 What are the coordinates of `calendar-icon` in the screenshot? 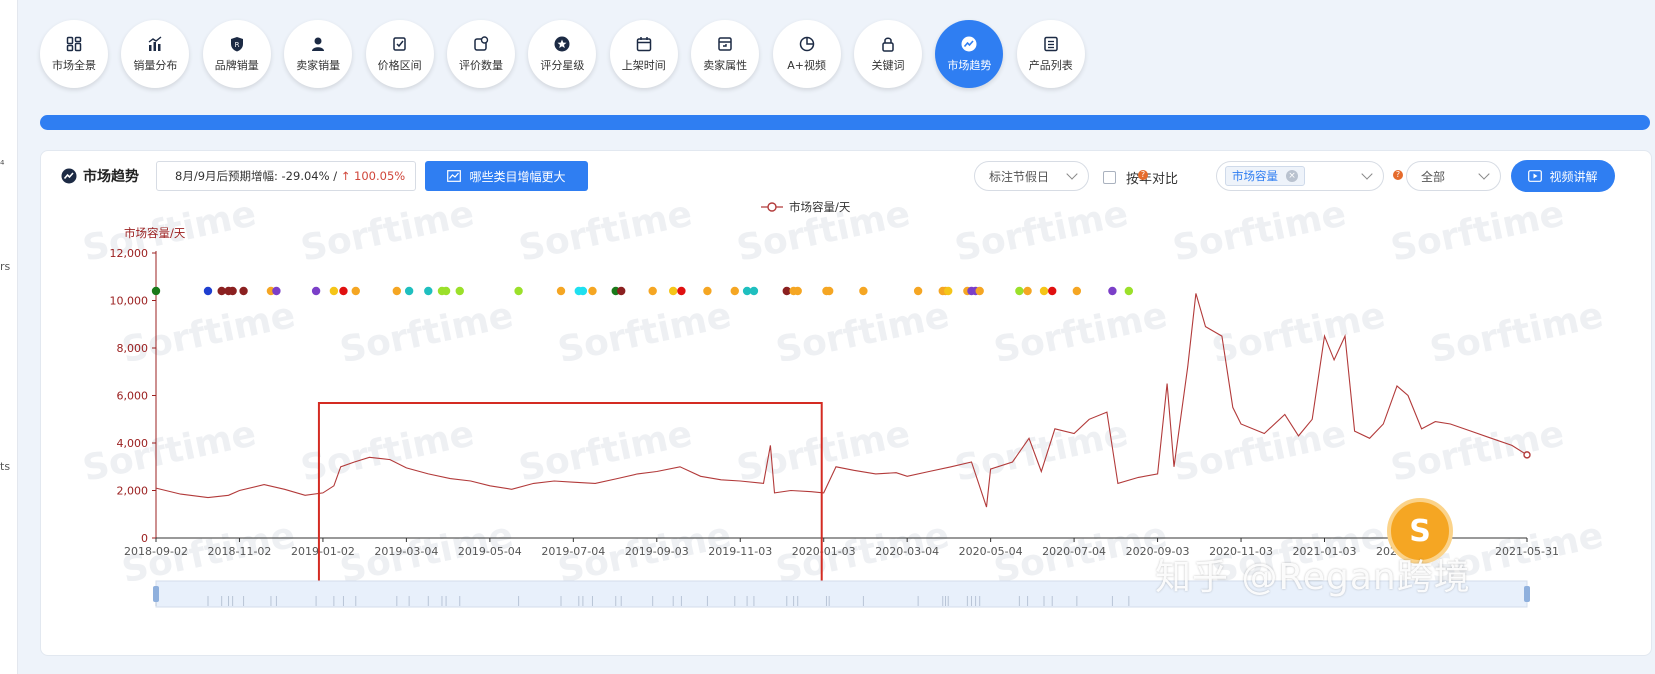 It's located at (644, 43).